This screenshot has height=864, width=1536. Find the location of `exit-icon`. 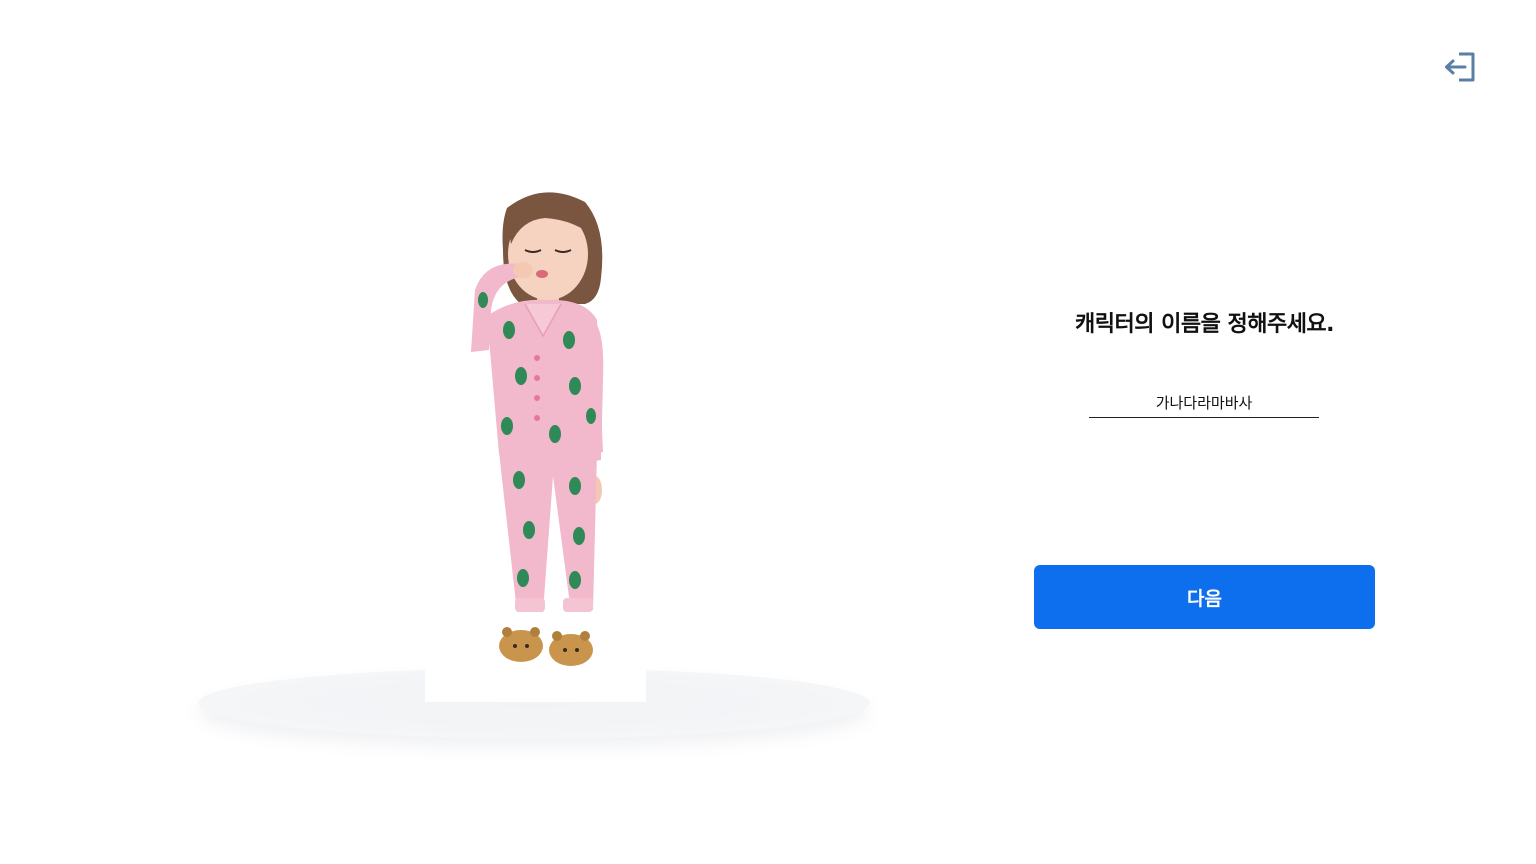

exit-icon is located at coordinates (1460, 69).